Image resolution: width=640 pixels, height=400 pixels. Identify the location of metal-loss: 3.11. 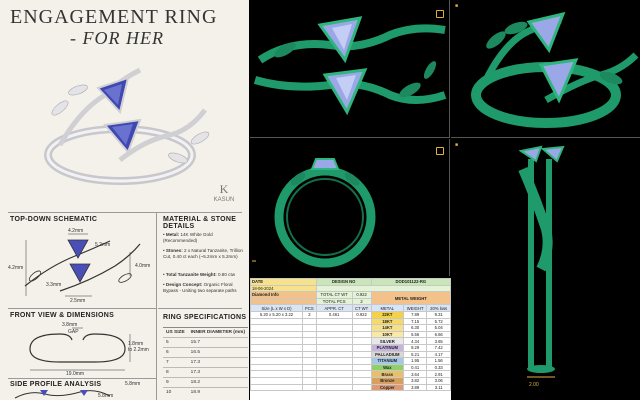
(438, 387).